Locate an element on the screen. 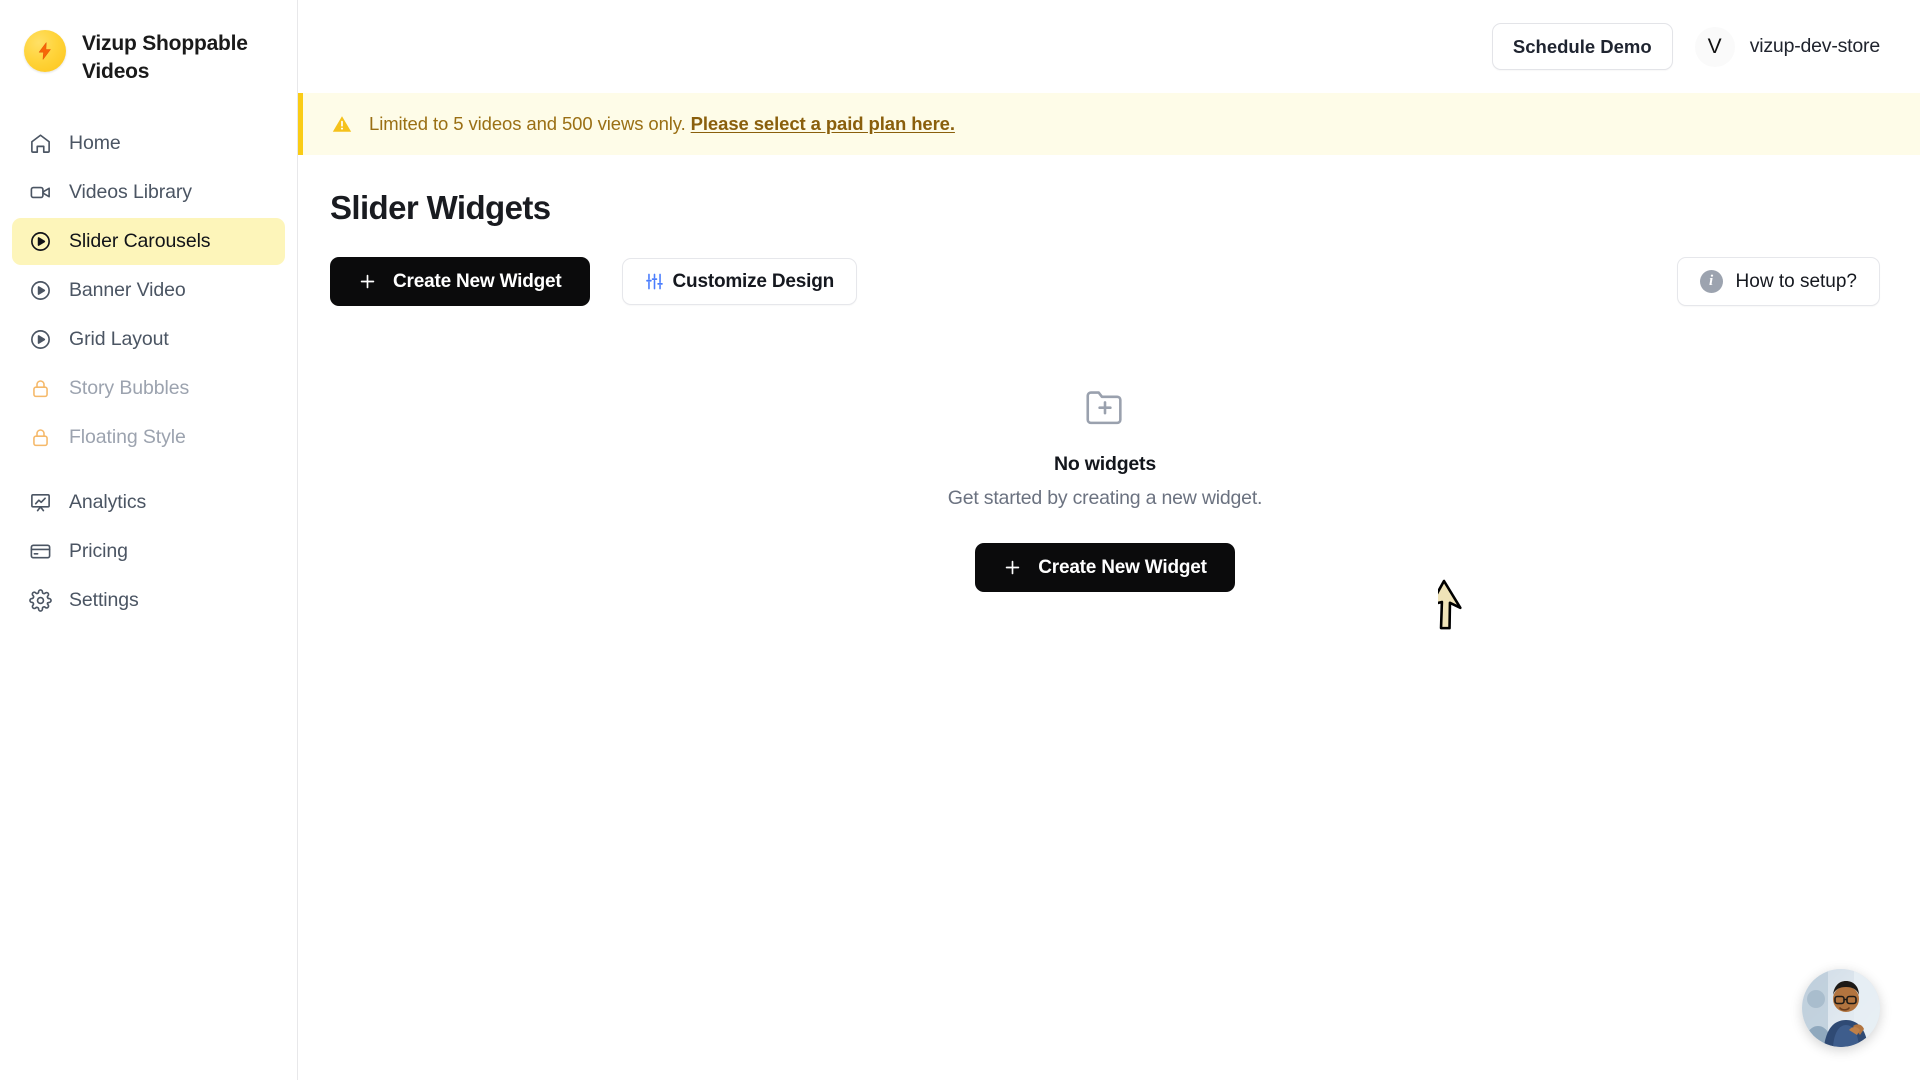 The image size is (1920, 1080). how-to-setup-label: How to setup? is located at coordinates (1796, 281).